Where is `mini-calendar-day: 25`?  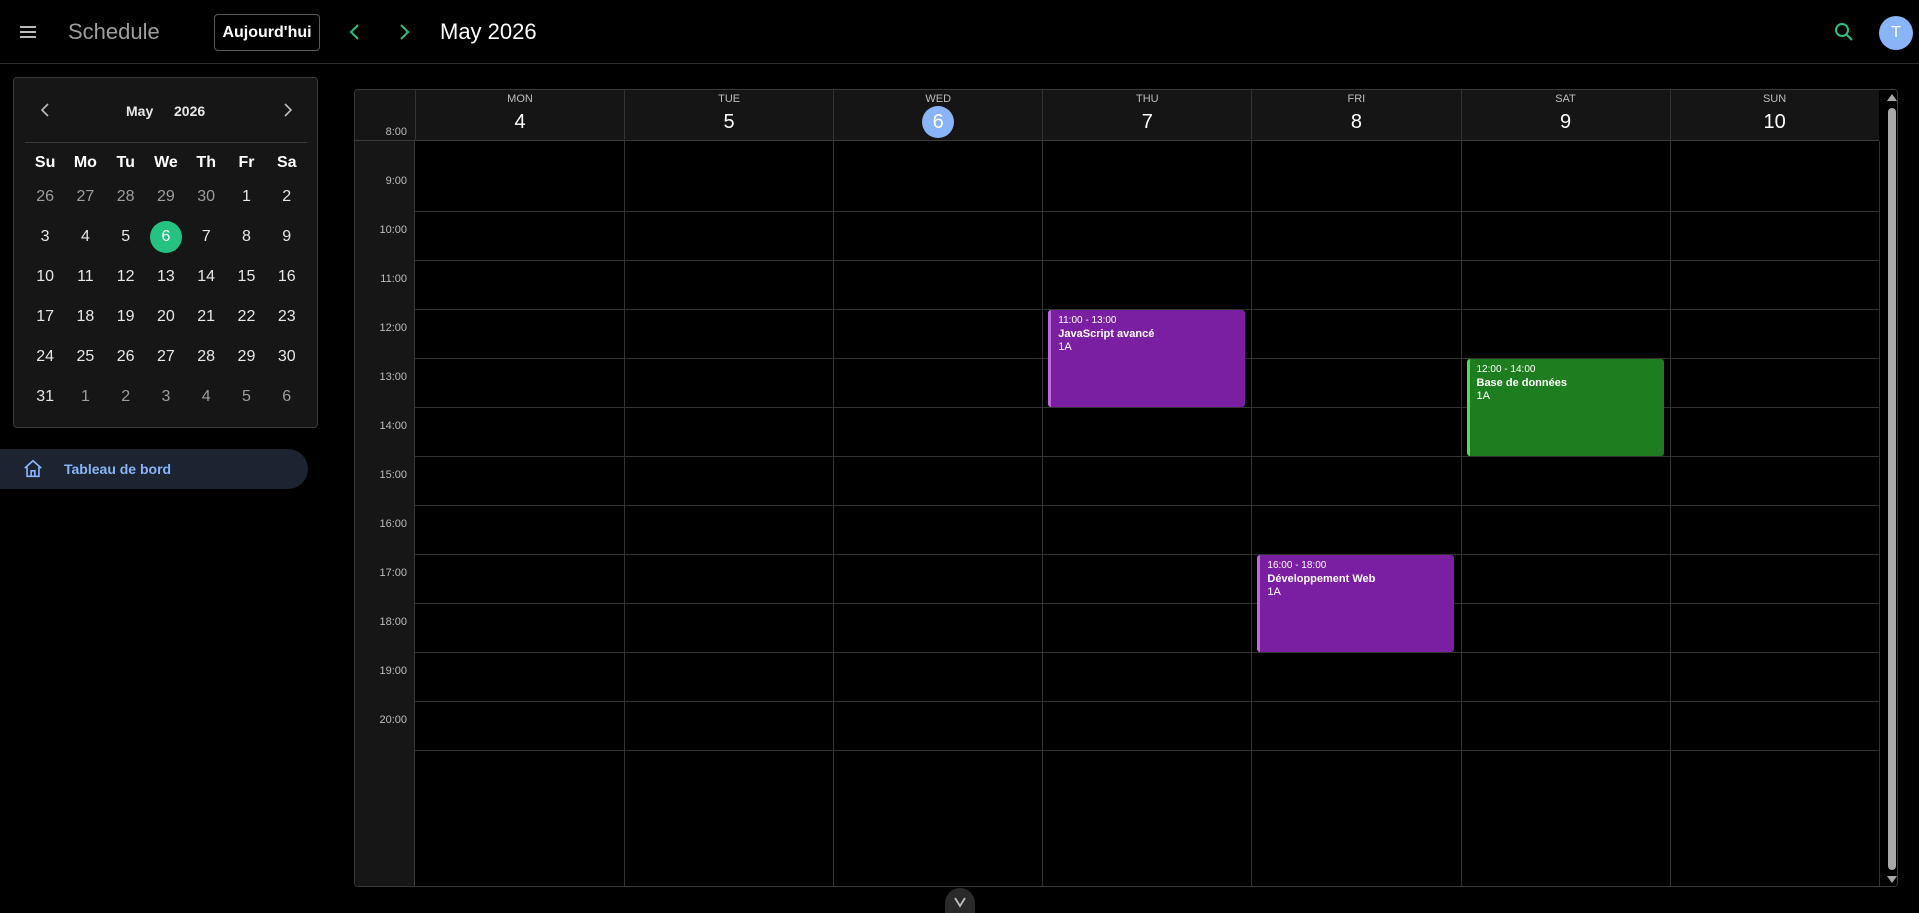 mini-calendar-day: 25 is located at coordinates (85, 357).